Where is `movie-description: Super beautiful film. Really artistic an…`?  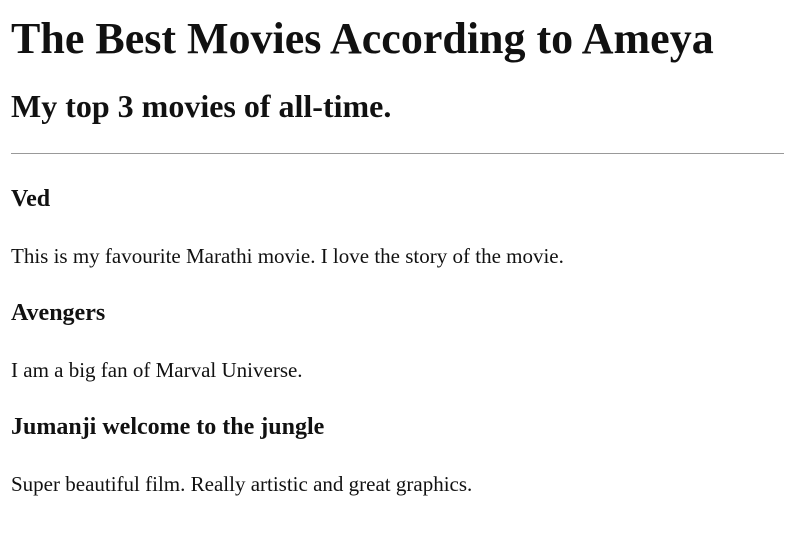 movie-description: Super beautiful film. Really artistic an… is located at coordinates (242, 484).